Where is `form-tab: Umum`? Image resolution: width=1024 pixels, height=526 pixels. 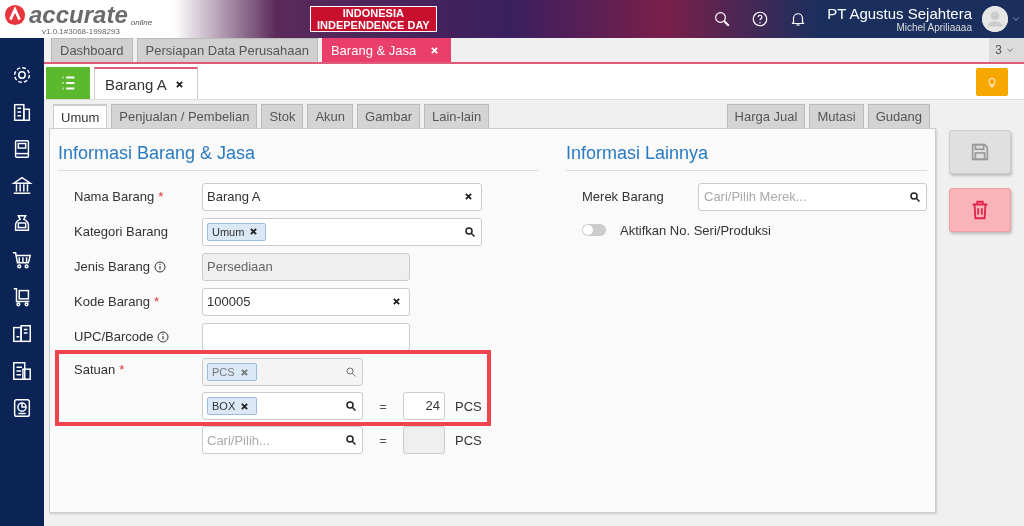
form-tab: Umum is located at coordinates (80, 116).